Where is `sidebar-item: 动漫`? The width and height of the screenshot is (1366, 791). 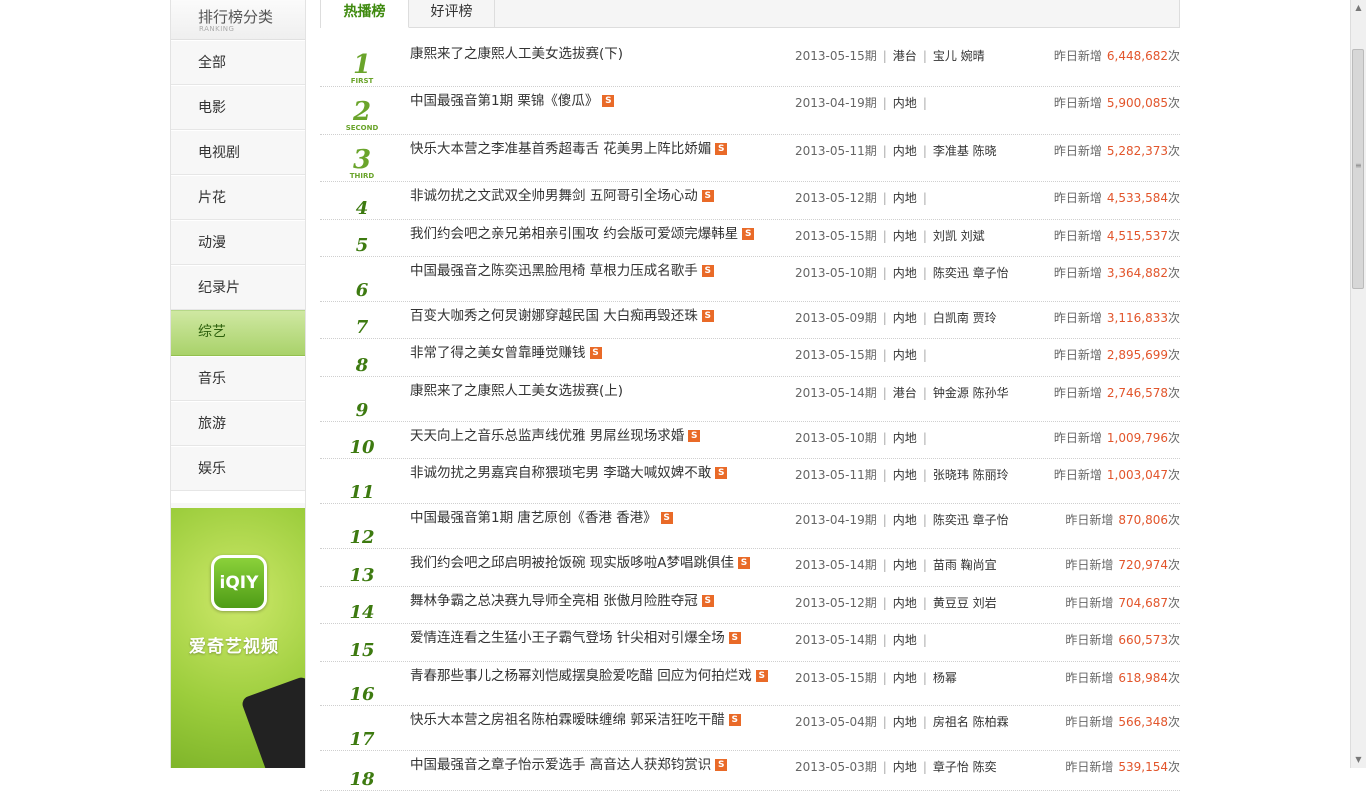
sidebar-item: 动漫 is located at coordinates (238, 242).